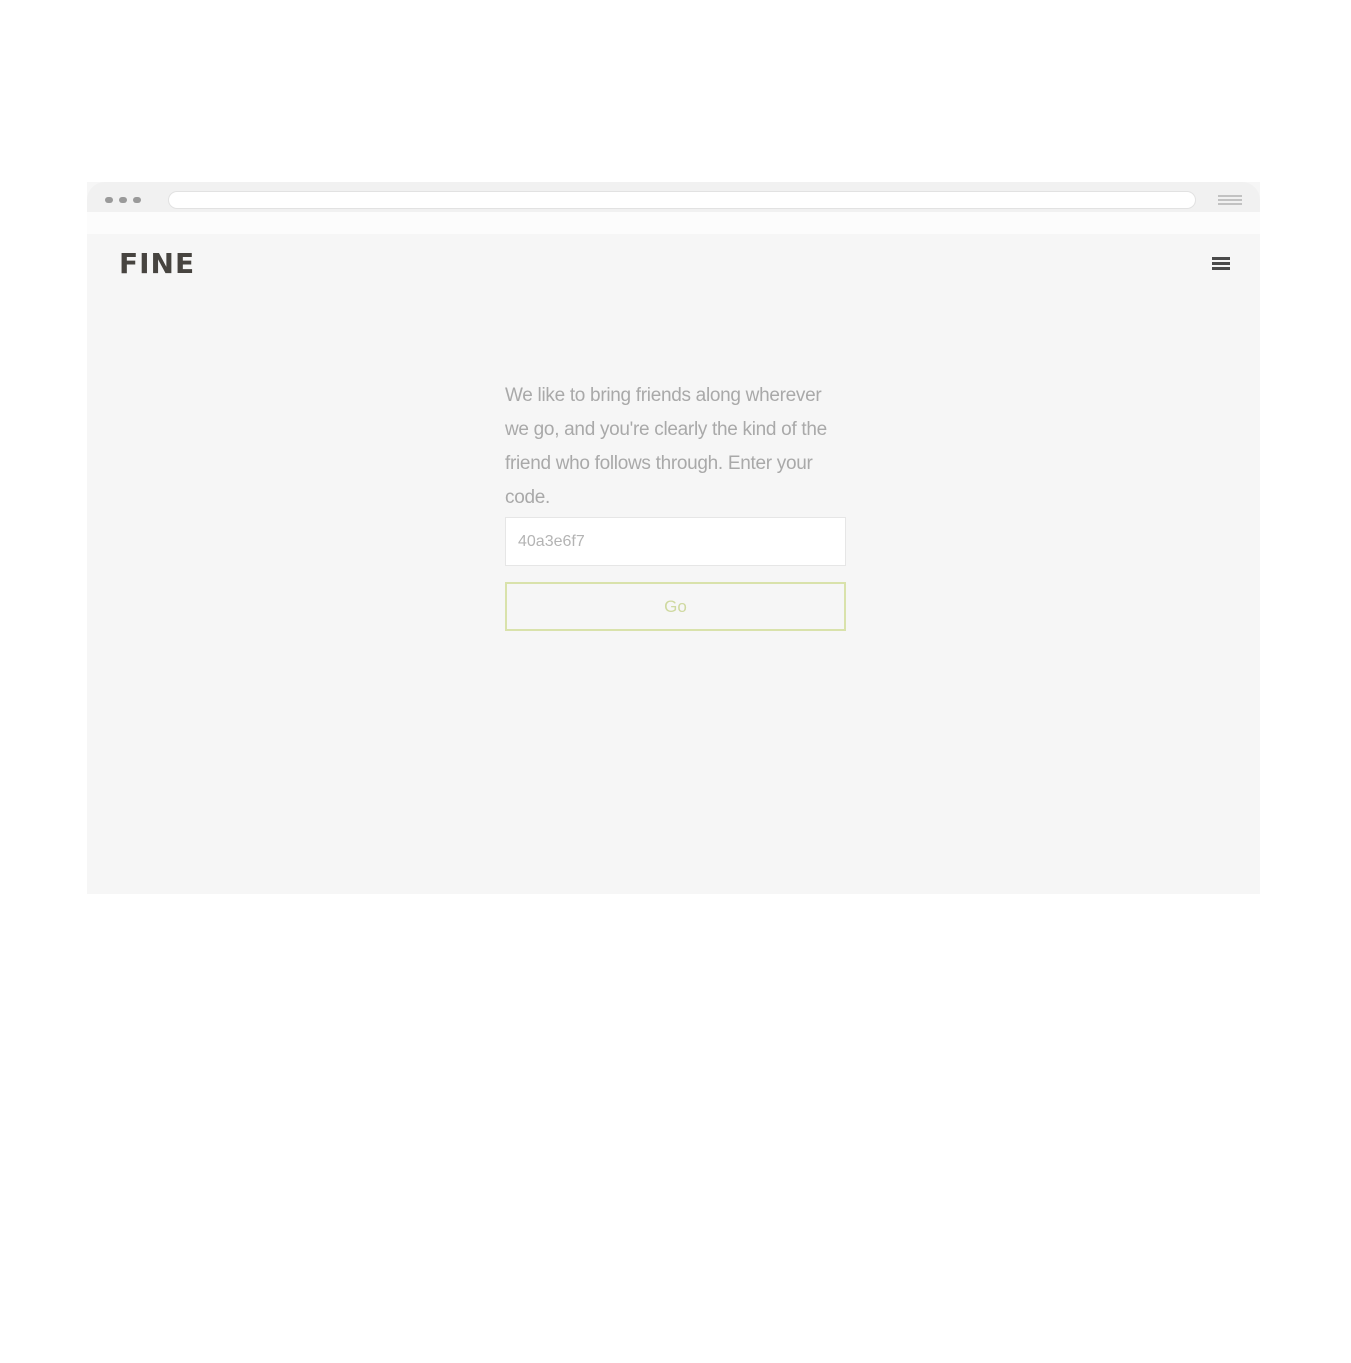  What do you see at coordinates (1230, 200) in the screenshot?
I see `browser-menu-icon` at bounding box center [1230, 200].